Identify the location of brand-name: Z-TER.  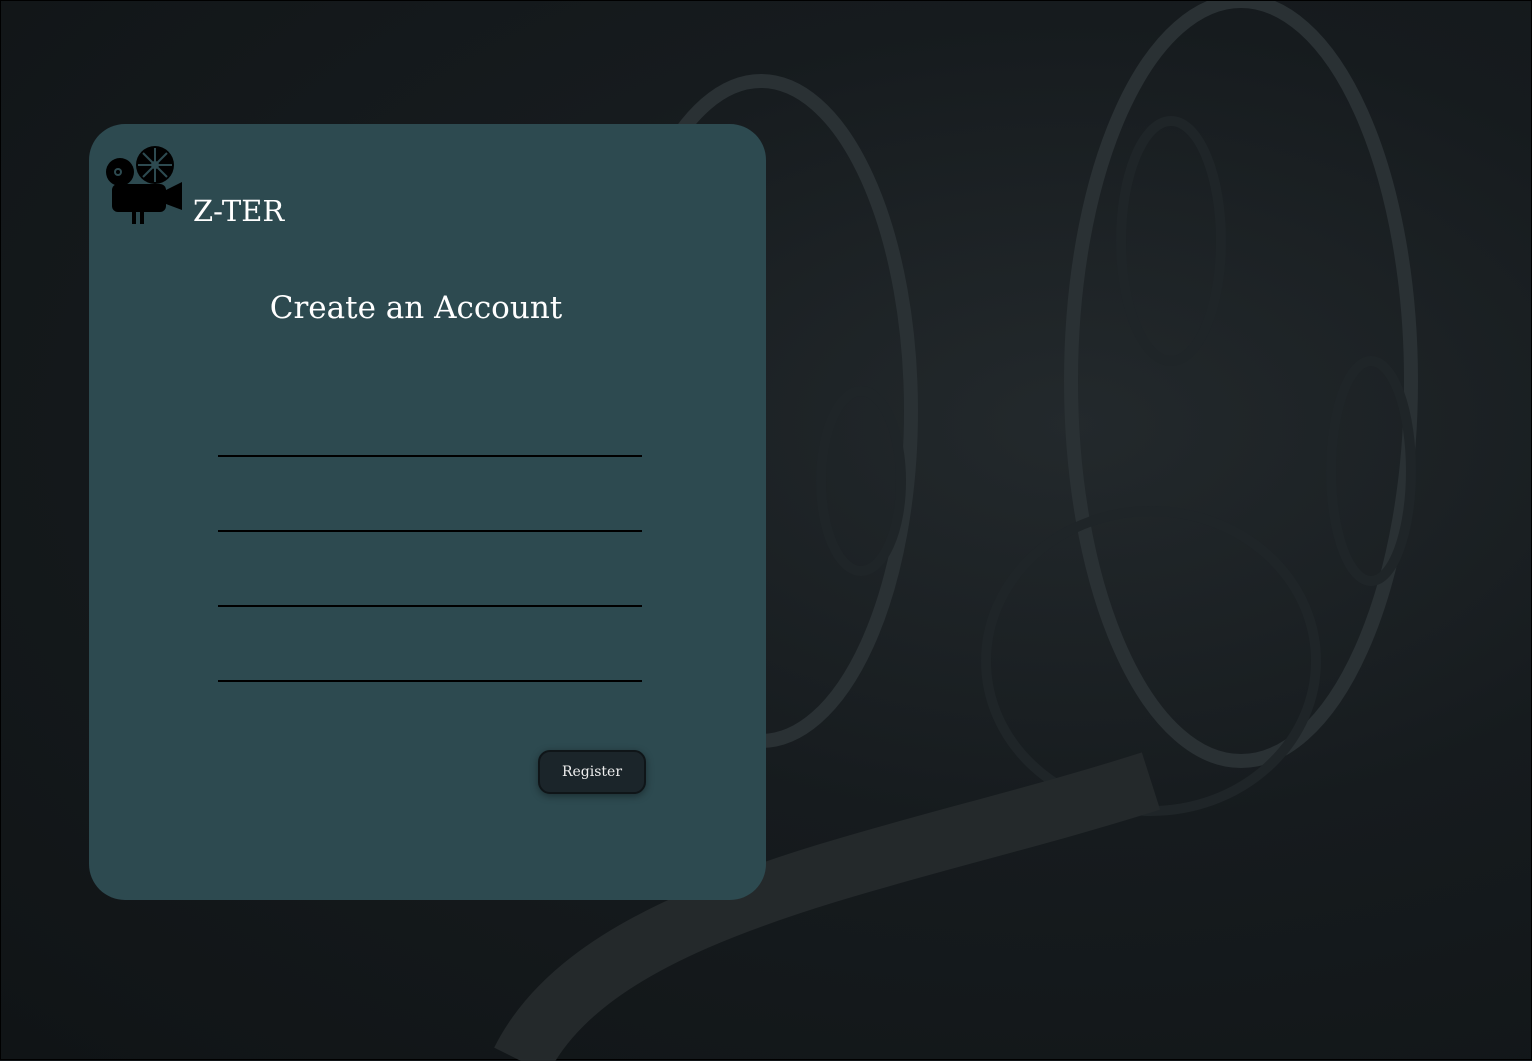
(239, 211).